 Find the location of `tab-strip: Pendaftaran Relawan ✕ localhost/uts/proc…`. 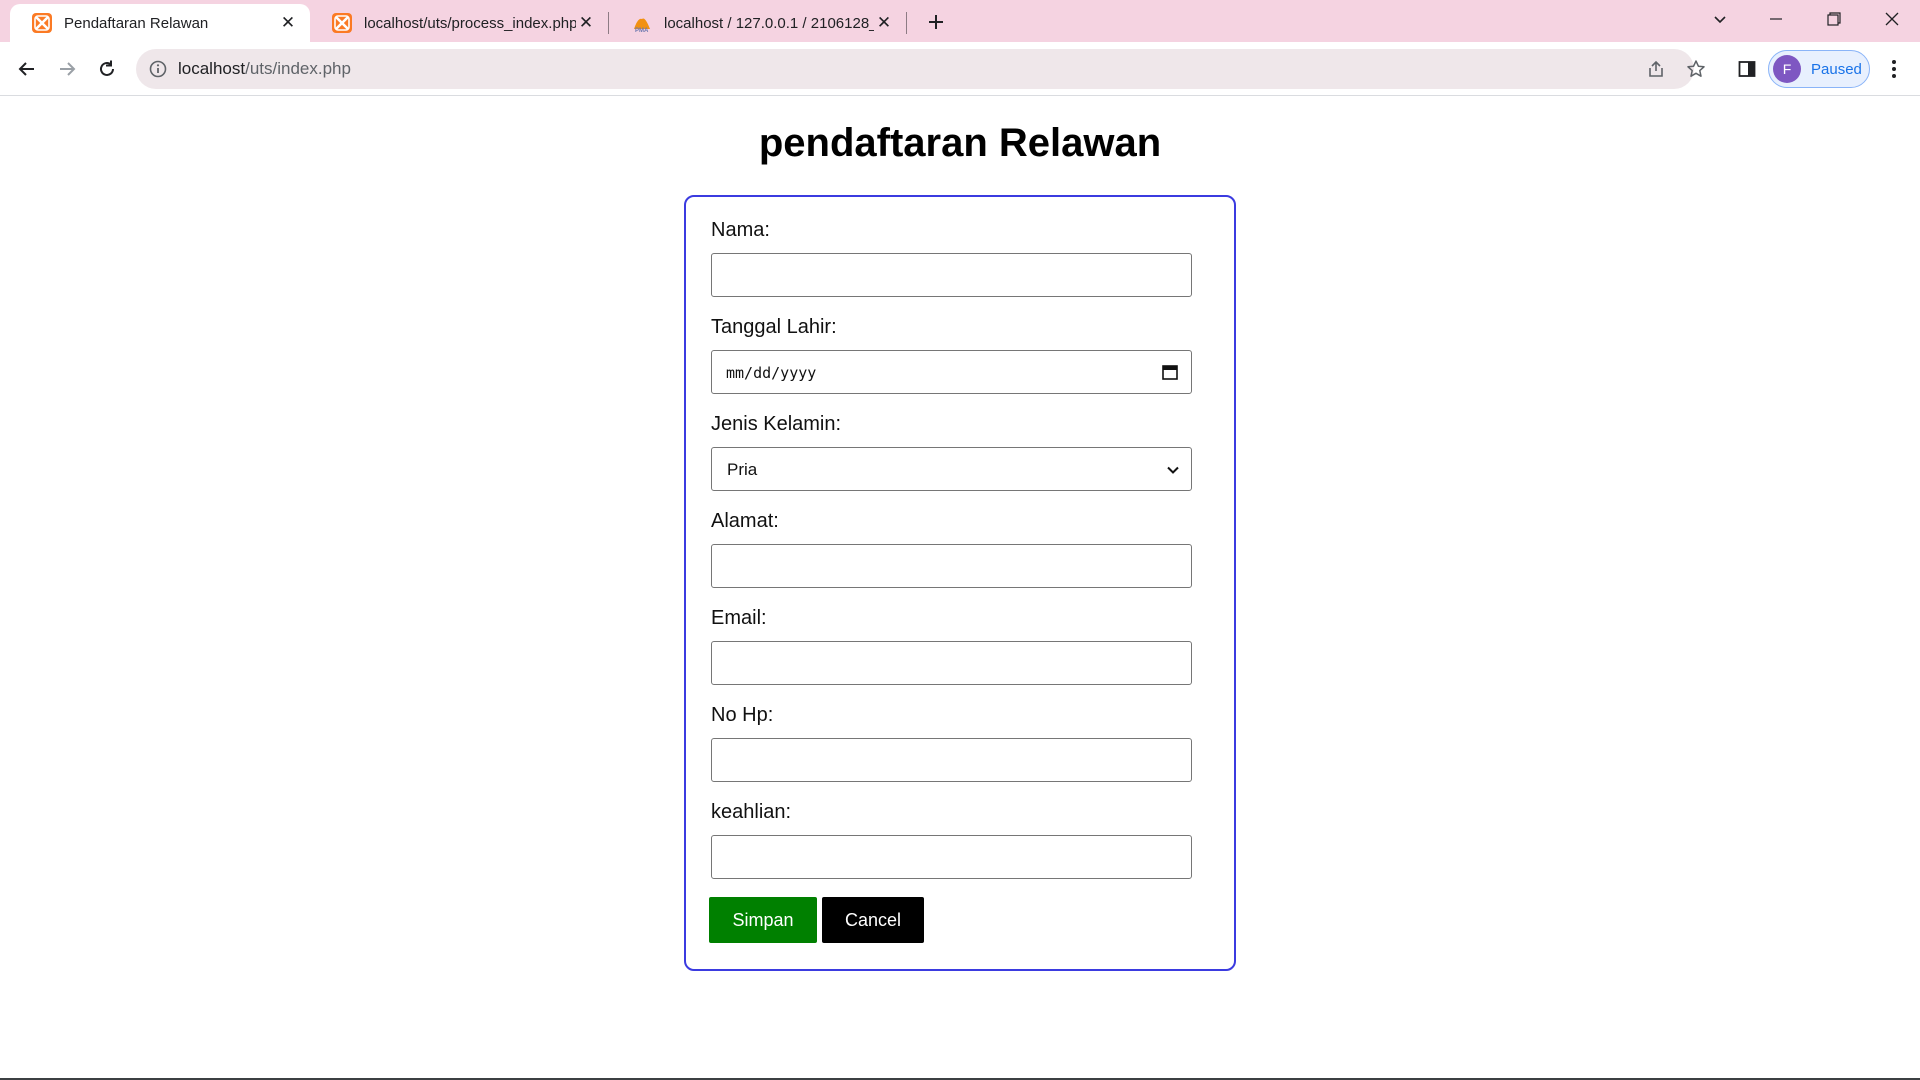

tab-strip: Pendaftaran Relawan ✕ localhost/uts/proc… is located at coordinates (960, 21).